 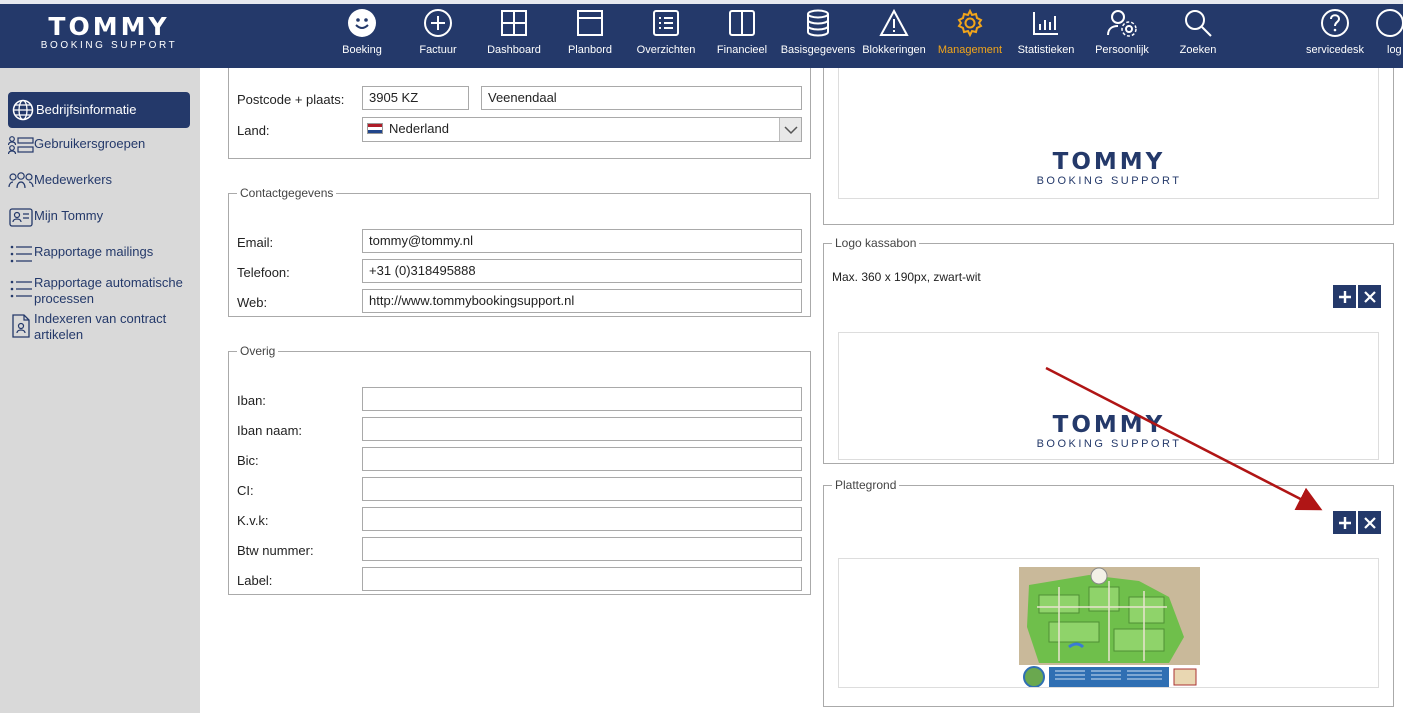 I want to click on nav-label: Financieel, so click(x=742, y=50).